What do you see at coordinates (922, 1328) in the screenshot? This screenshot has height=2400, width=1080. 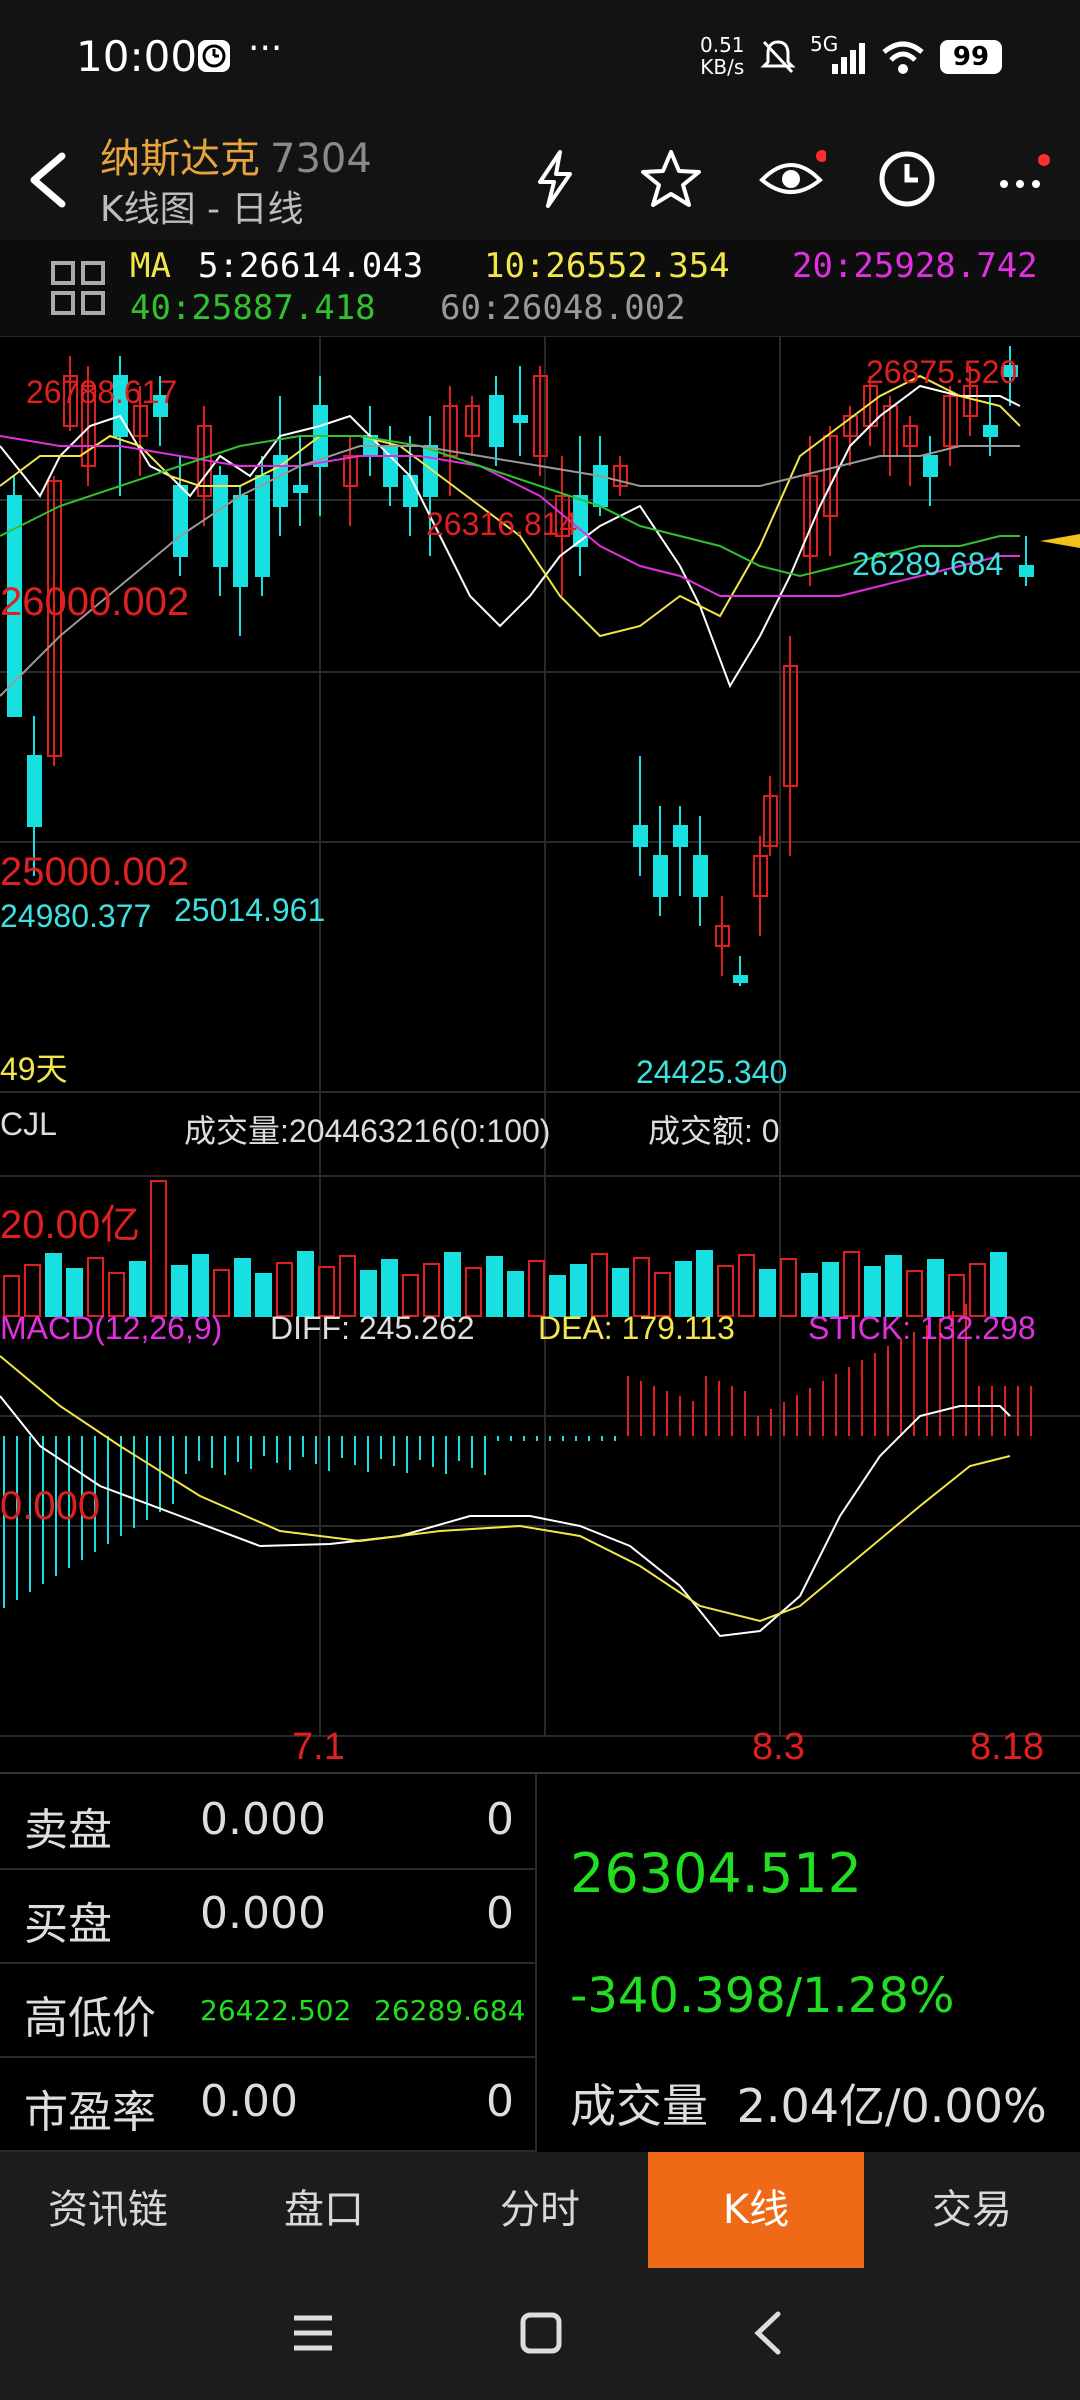 I see `macd-stick: STICK: 132.298` at bounding box center [922, 1328].